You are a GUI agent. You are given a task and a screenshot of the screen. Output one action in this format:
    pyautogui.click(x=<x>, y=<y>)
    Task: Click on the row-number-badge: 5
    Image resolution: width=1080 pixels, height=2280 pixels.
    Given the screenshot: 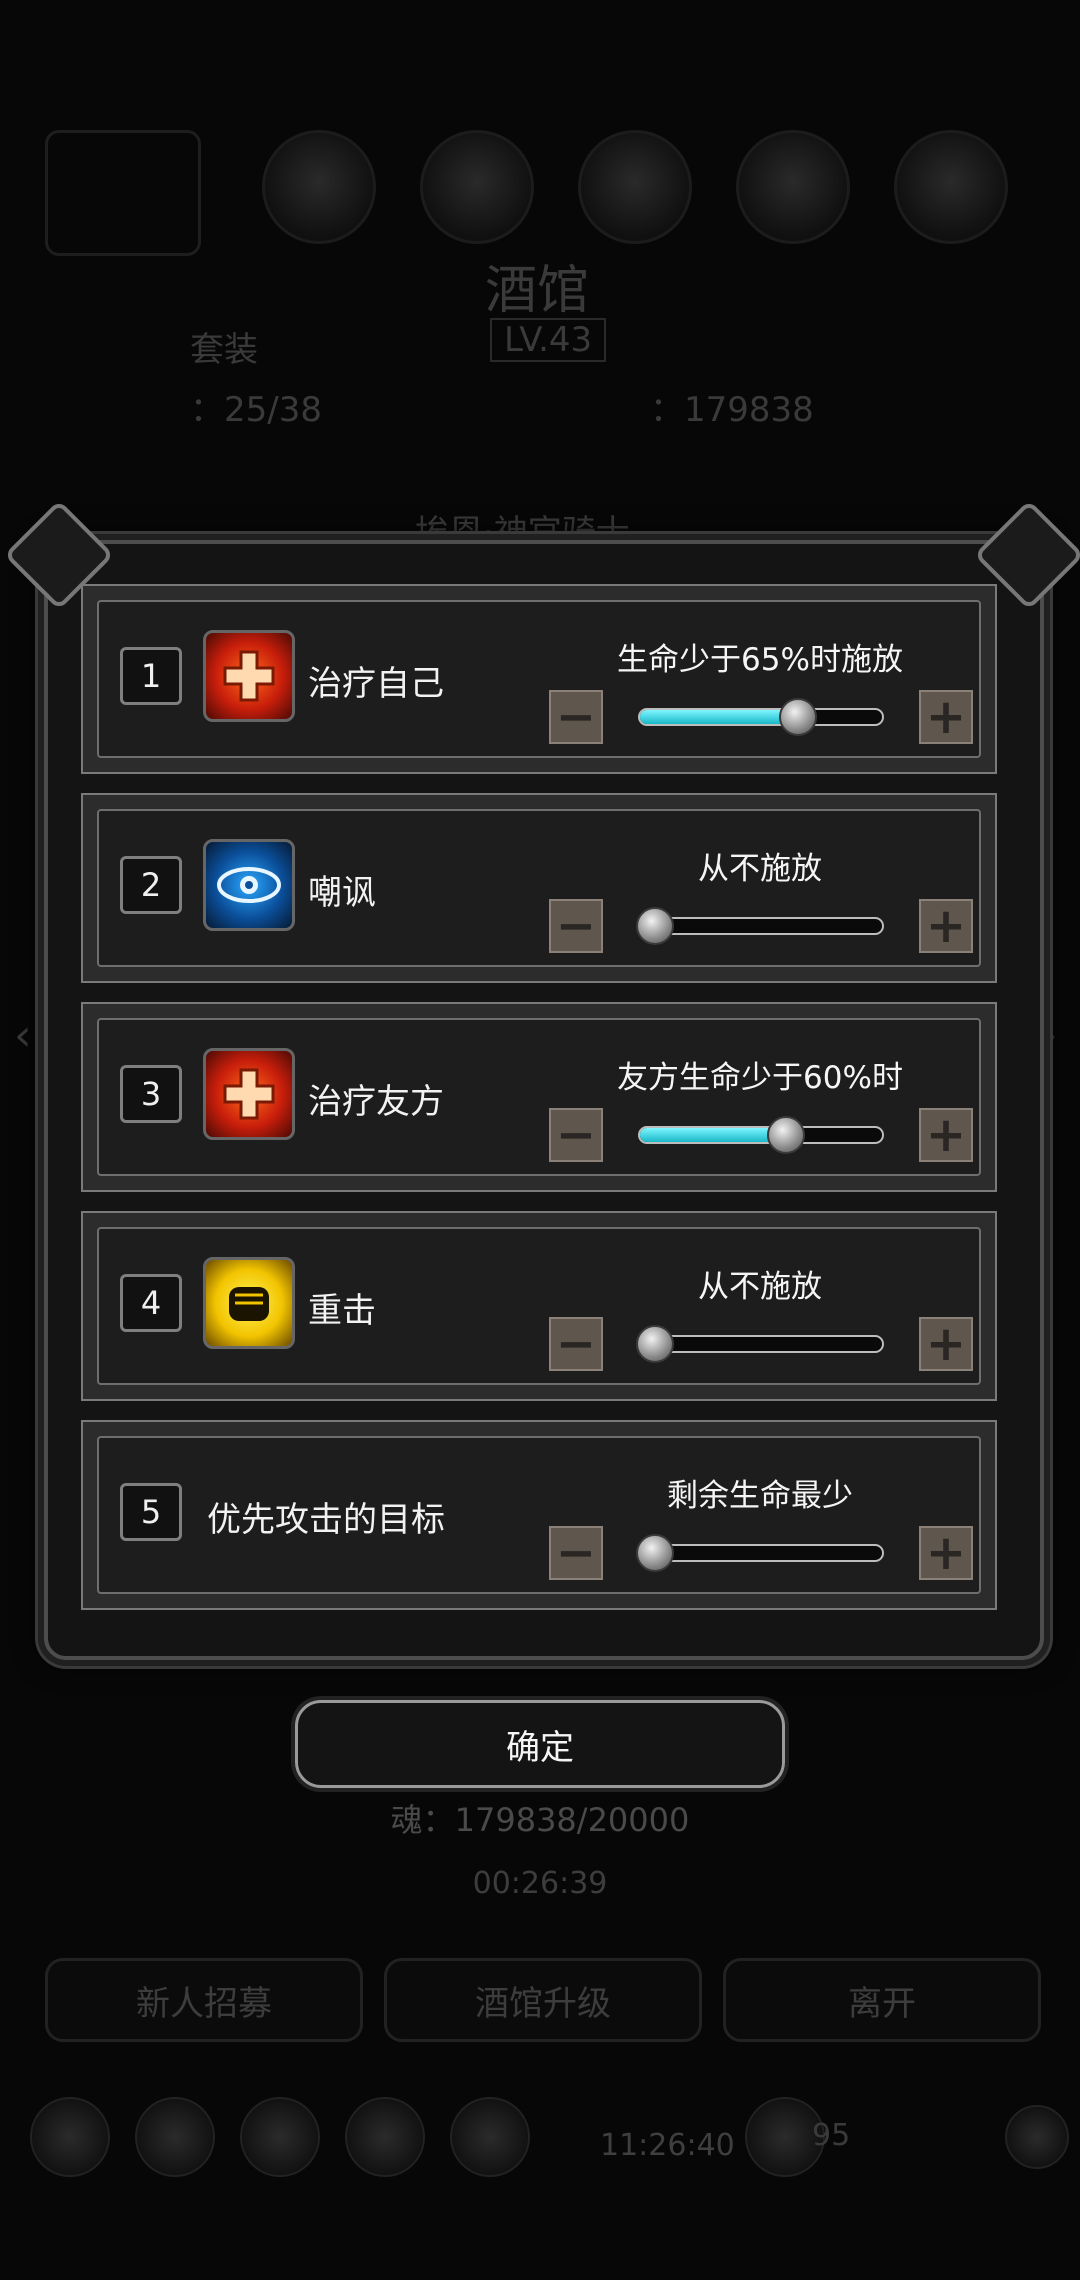 What is the action you would take?
    pyautogui.click(x=151, y=1512)
    